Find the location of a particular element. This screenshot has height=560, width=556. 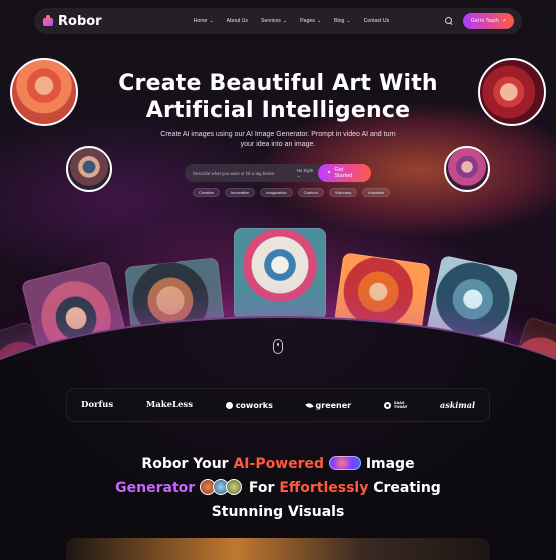

logo: Robor is located at coordinates (72, 21).